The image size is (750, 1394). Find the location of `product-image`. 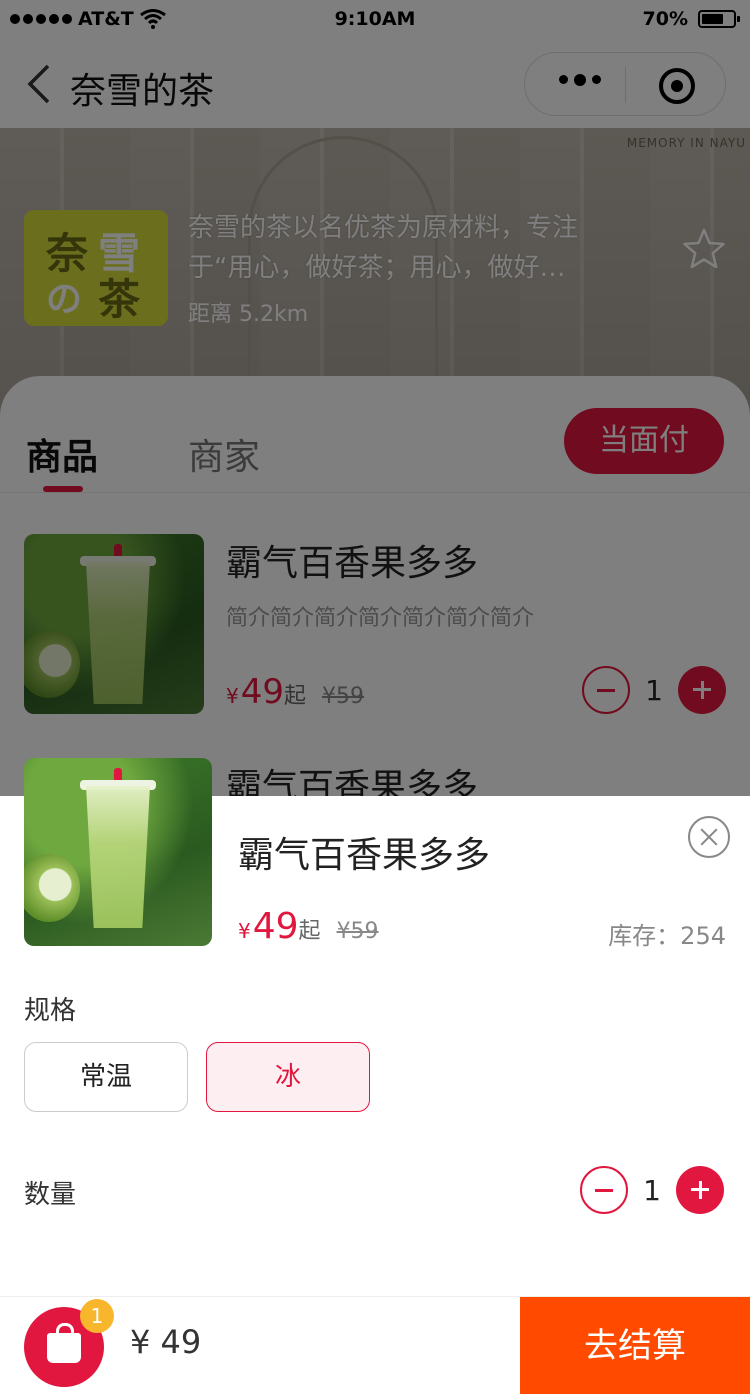

product-image is located at coordinates (118, 852).